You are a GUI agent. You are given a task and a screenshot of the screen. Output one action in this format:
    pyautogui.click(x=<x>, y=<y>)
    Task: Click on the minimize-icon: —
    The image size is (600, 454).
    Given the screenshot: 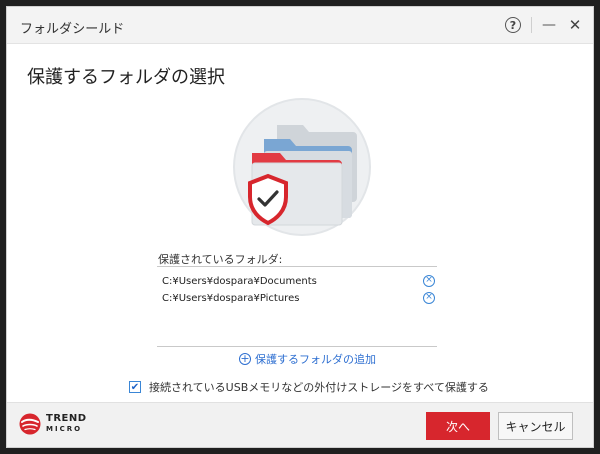 What is the action you would take?
    pyautogui.click(x=549, y=25)
    